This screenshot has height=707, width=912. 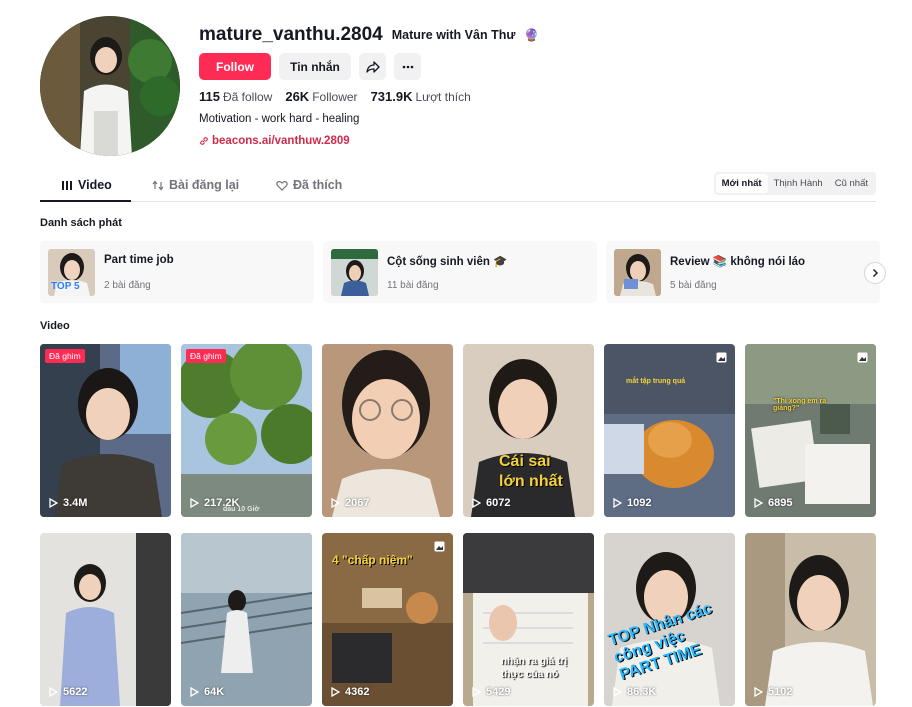 What do you see at coordinates (354, 272) in the screenshot?
I see `playlist-thumbnail` at bounding box center [354, 272].